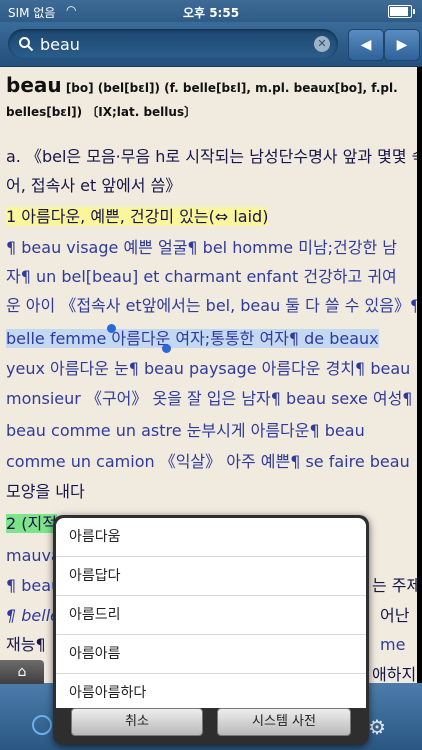 The image size is (422, 750). I want to click on status-bar: SIM 없음 ◠ 오후 5:55, so click(211, 11).